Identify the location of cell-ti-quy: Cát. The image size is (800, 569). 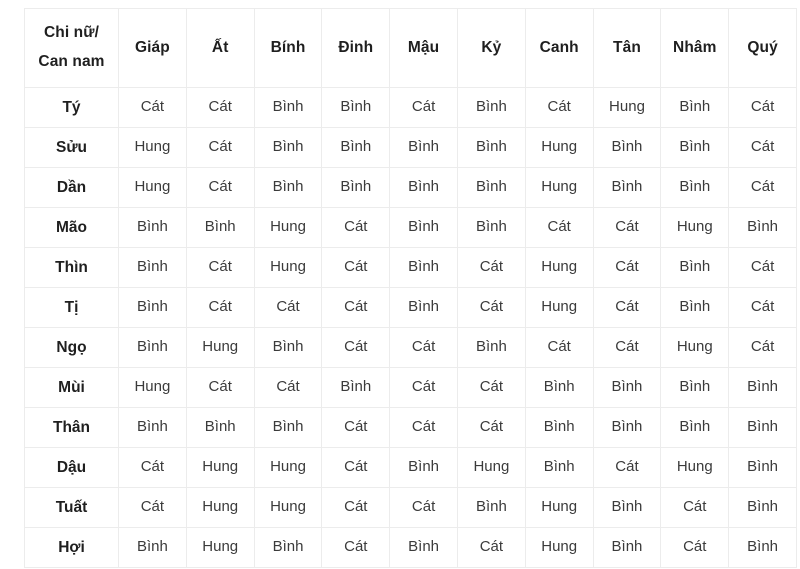
(762, 307).